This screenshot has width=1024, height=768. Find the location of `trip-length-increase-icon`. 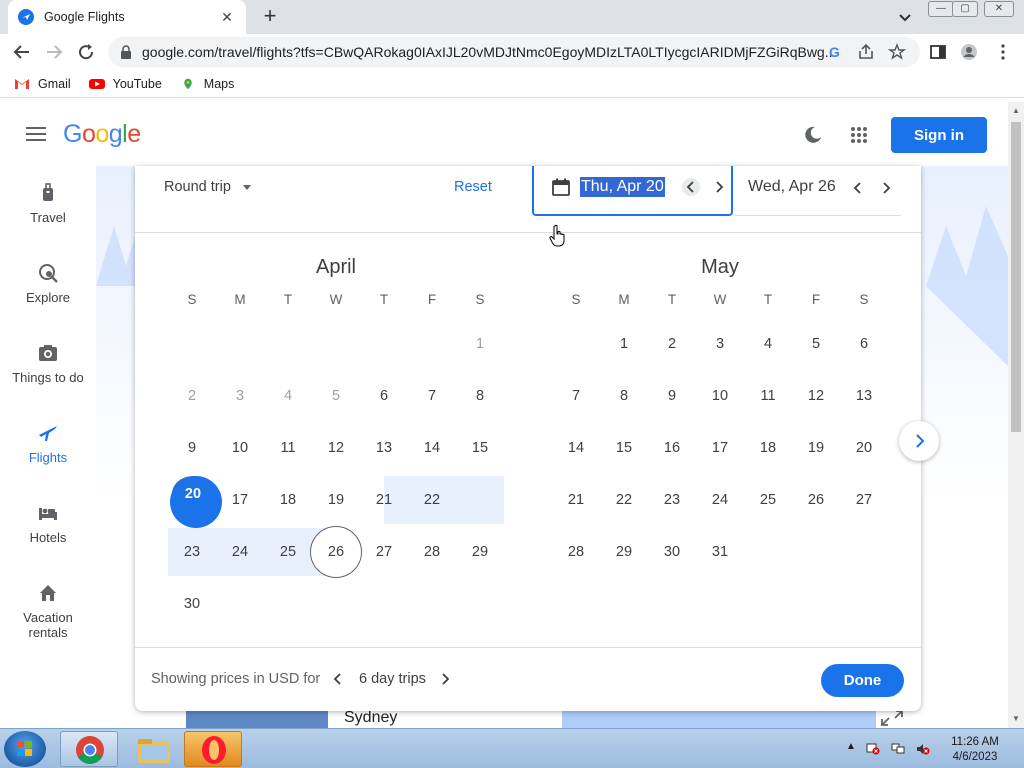

trip-length-increase-icon is located at coordinates (446, 679).